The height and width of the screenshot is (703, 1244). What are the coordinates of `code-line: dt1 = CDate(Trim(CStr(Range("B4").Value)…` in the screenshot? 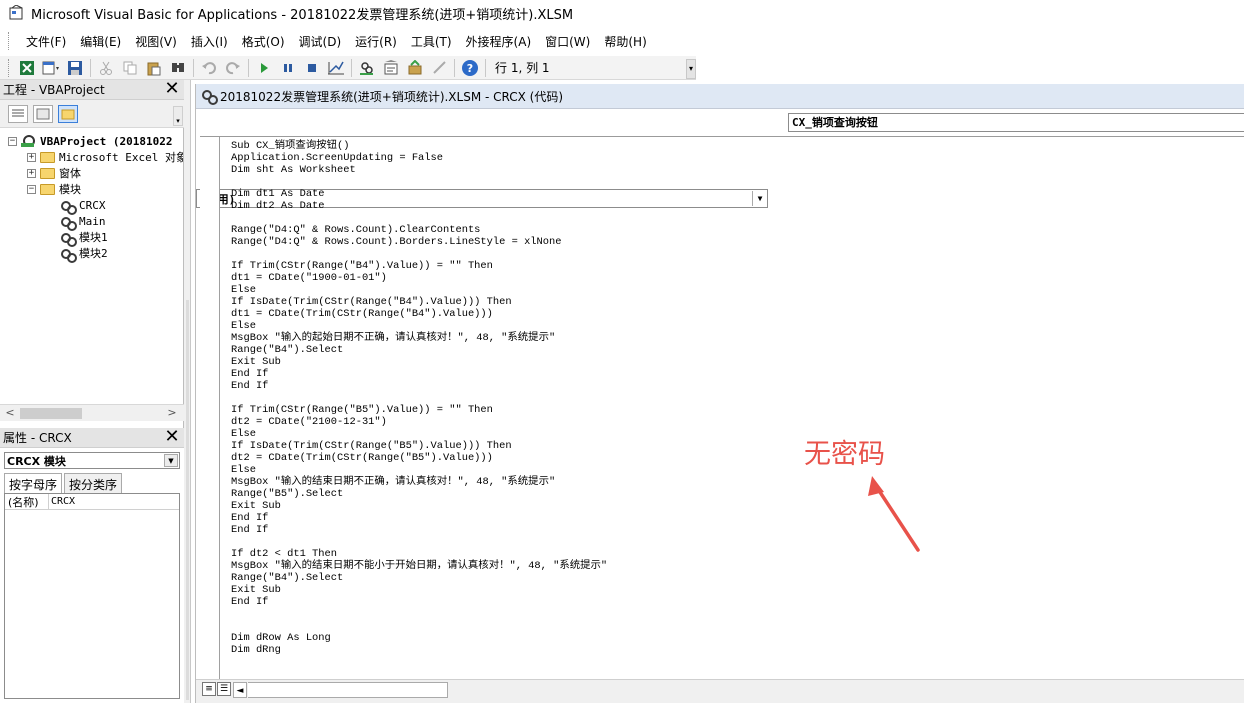 It's located at (419, 314).